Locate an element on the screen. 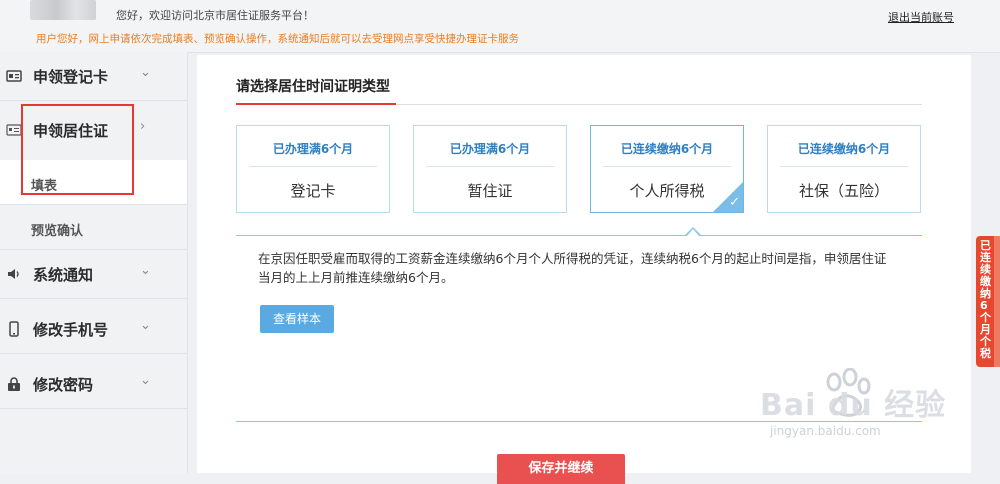 Image resolution: width=1000 pixels, height=484 pixels. watermark-url: jingyan.baidu.com is located at coordinates (825, 431).